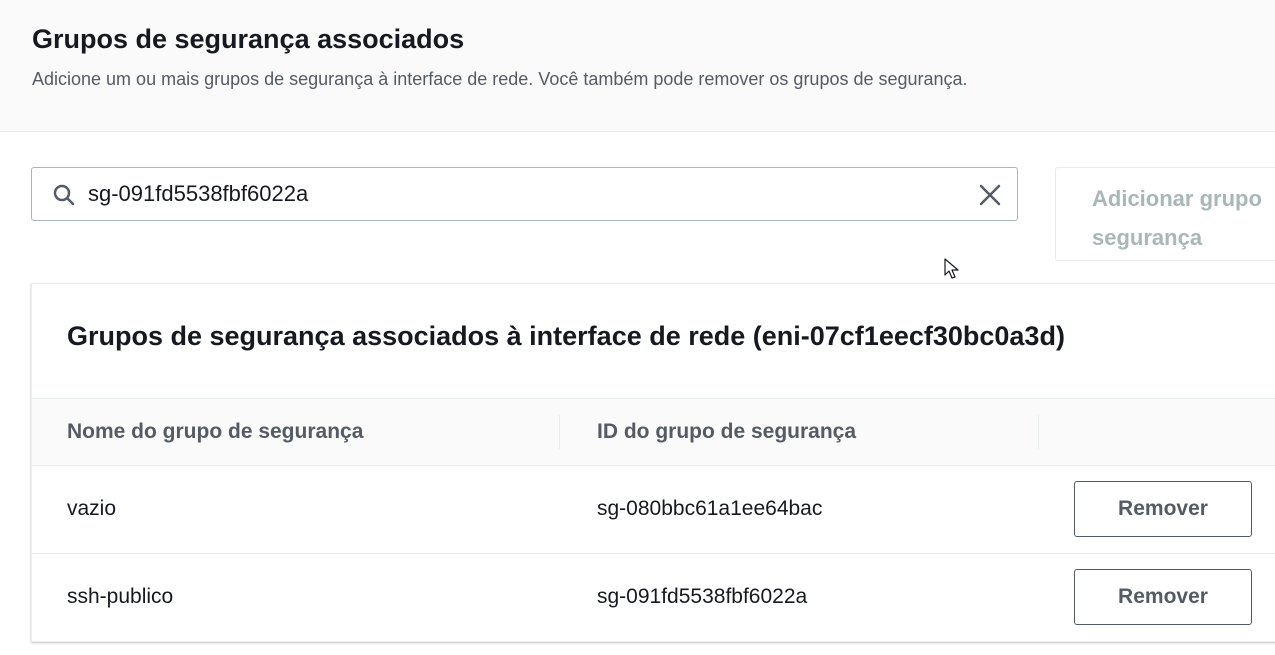 Image resolution: width=1275 pixels, height=655 pixels. I want to click on add-security-group-button: Adicionar grupo segurança, so click(1165, 214).